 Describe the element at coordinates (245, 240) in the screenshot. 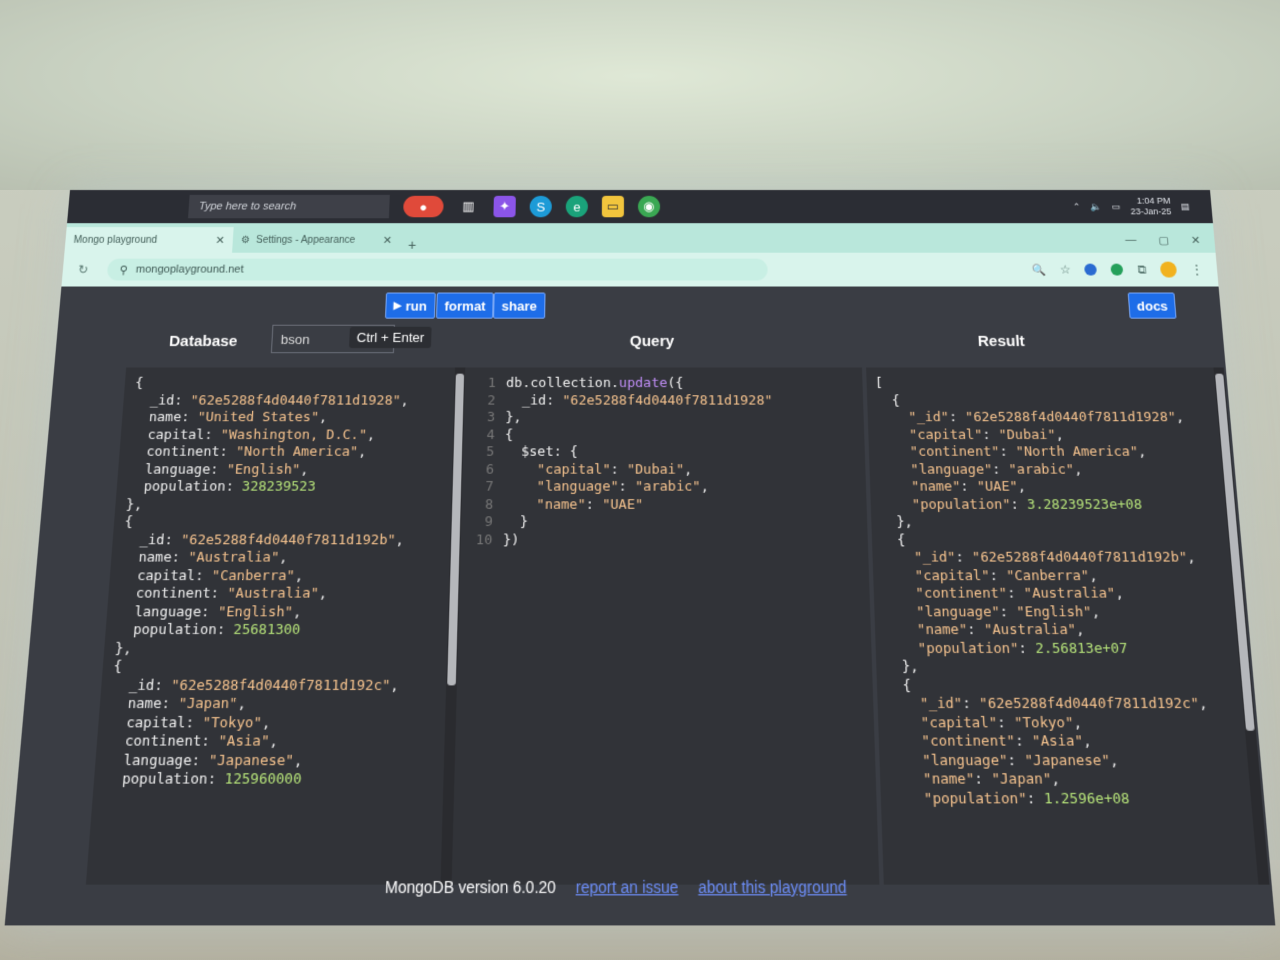

I see `gear-icon: ⚙` at that location.